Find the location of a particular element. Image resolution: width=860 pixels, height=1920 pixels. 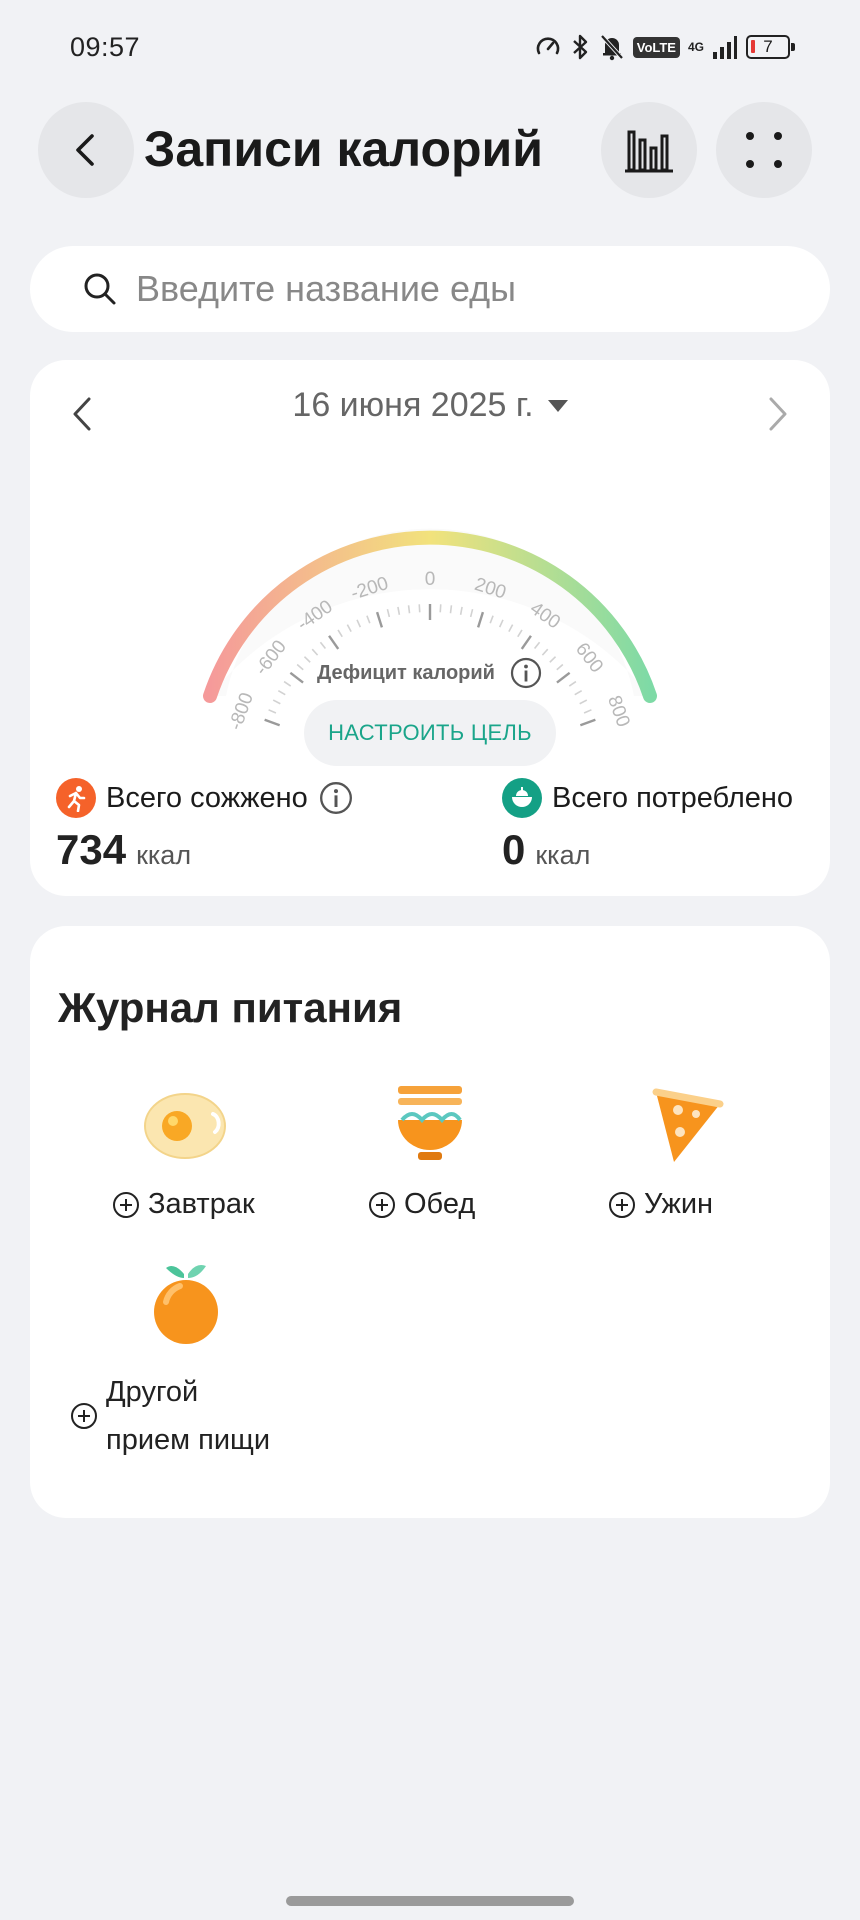

consumed-label: Всего потреблено is located at coordinates (673, 797).